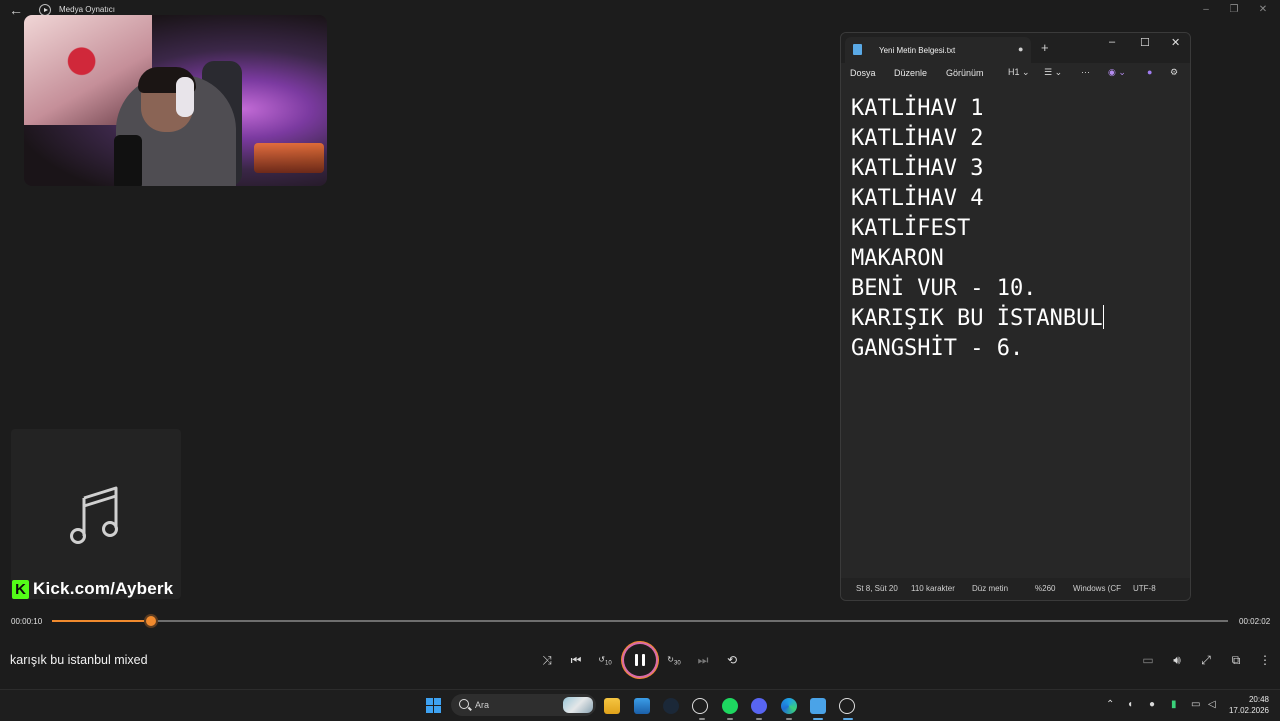 Image resolution: width=1280 pixels, height=721 pixels. What do you see at coordinates (911, 228) in the screenshot?
I see `text-line: KATLİFEST` at bounding box center [911, 228].